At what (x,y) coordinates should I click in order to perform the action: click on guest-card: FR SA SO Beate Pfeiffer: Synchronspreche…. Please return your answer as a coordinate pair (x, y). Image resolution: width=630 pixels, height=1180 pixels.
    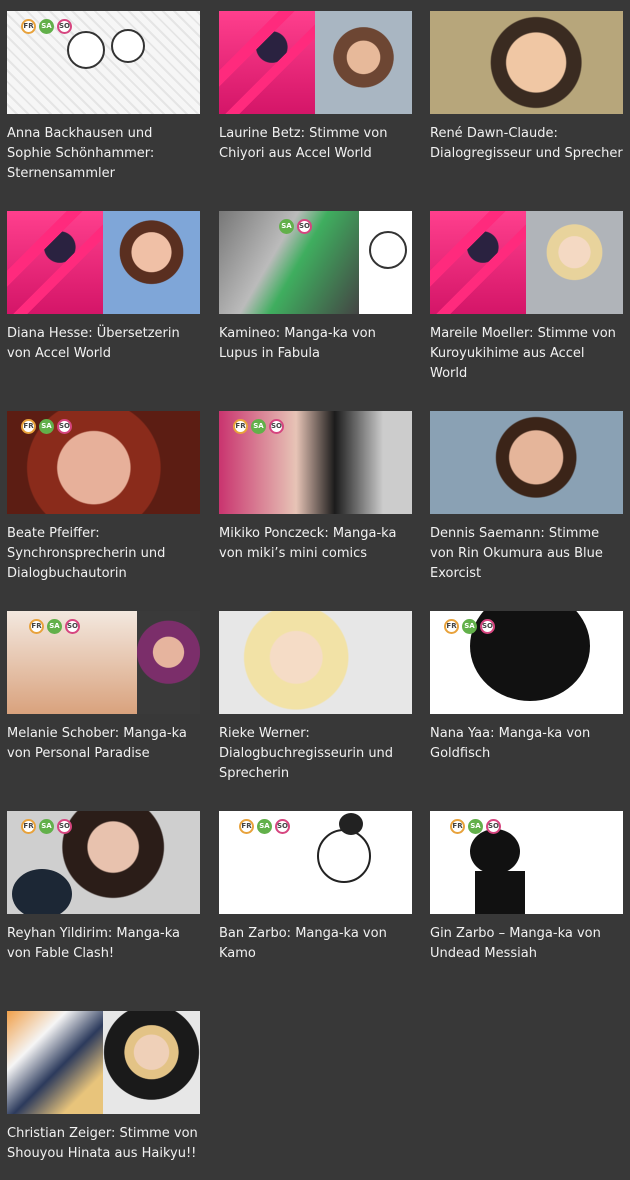
    Looking at the image, I should click on (104, 497).